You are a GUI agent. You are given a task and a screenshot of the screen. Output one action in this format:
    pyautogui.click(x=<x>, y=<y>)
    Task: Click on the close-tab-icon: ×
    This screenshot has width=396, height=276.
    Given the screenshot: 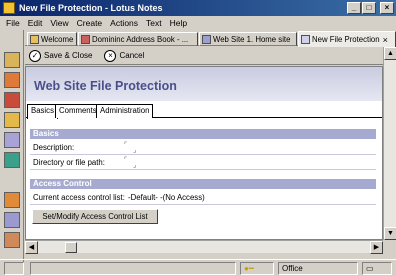 What is the action you would take?
    pyautogui.click(x=385, y=40)
    